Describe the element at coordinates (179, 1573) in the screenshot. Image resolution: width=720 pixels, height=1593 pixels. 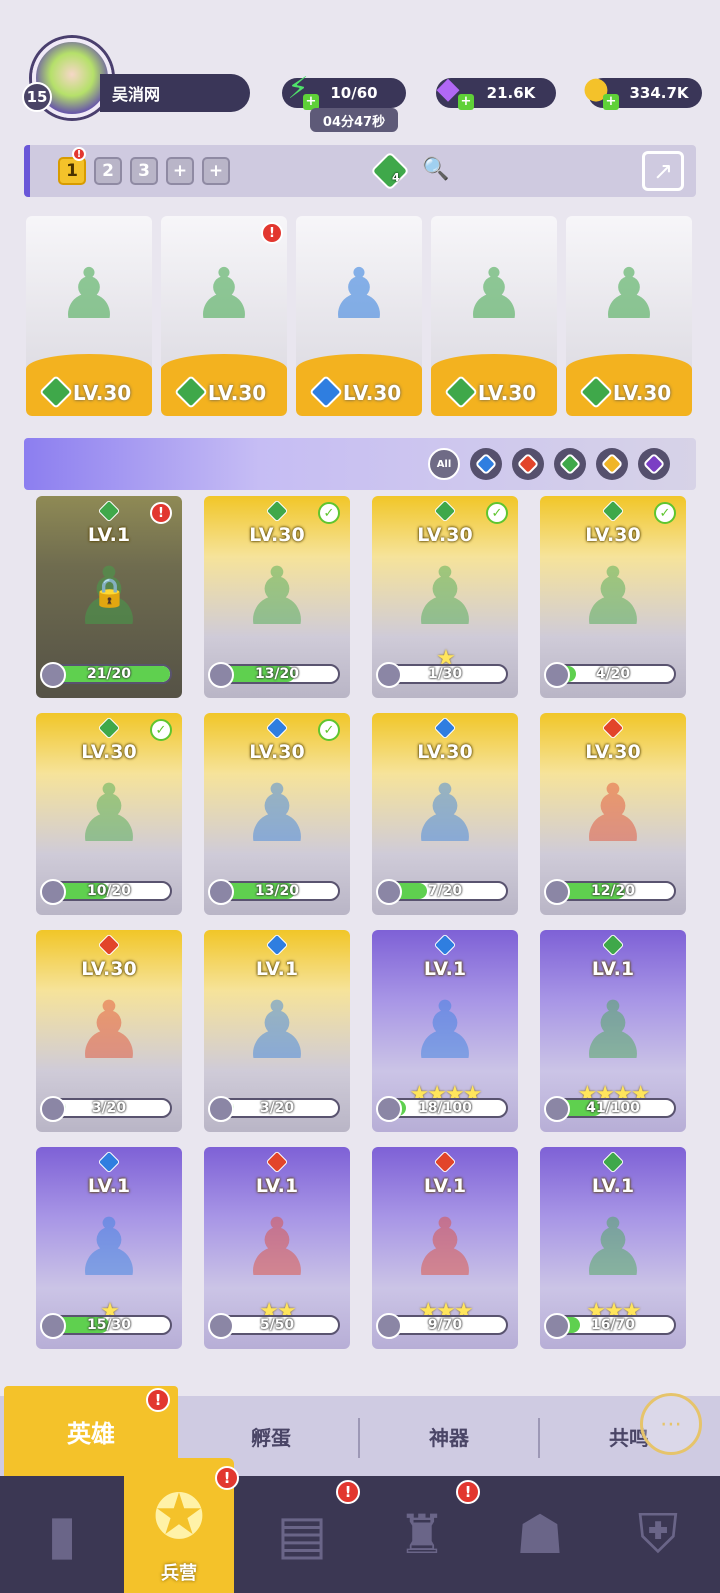
I see `nav-barracks-label: 兵营` at that location.